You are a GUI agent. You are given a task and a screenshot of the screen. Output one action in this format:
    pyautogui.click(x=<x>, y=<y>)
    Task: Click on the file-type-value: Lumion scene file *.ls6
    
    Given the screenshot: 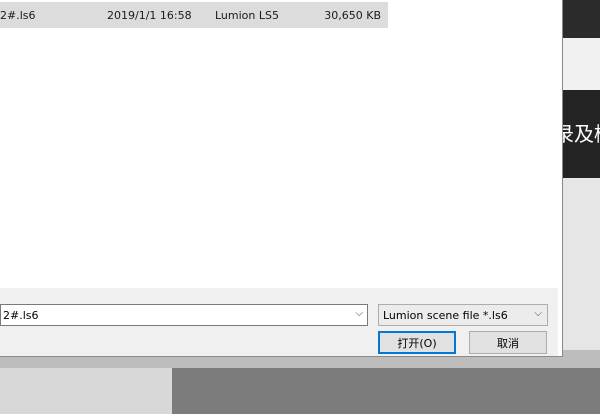 What is the action you would take?
    pyautogui.click(x=445, y=315)
    